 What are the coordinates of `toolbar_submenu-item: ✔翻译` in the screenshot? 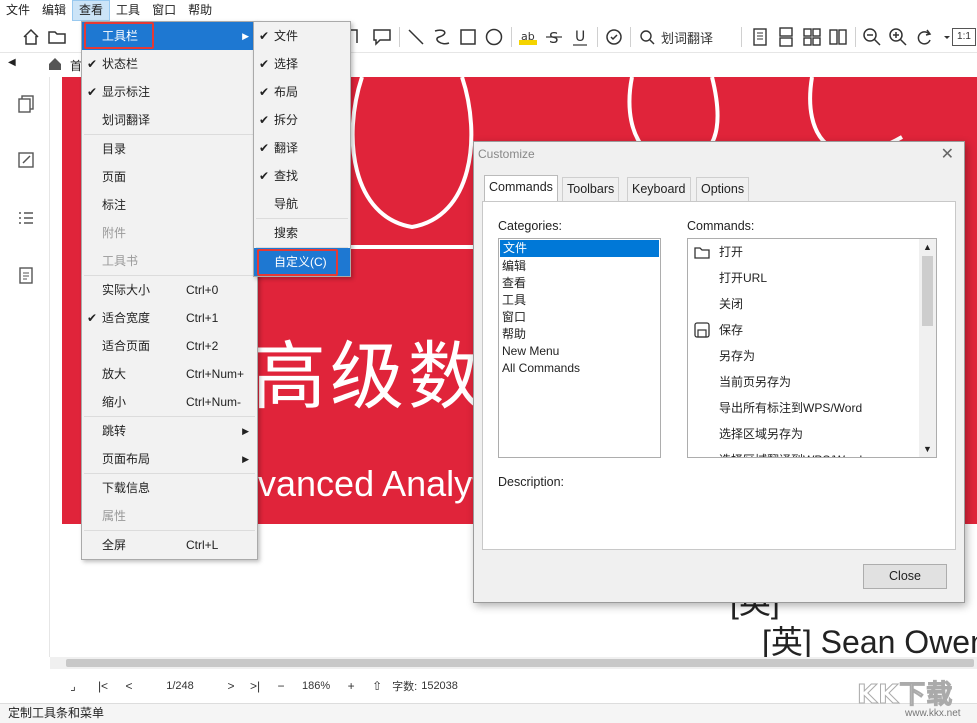 It's located at (302, 148).